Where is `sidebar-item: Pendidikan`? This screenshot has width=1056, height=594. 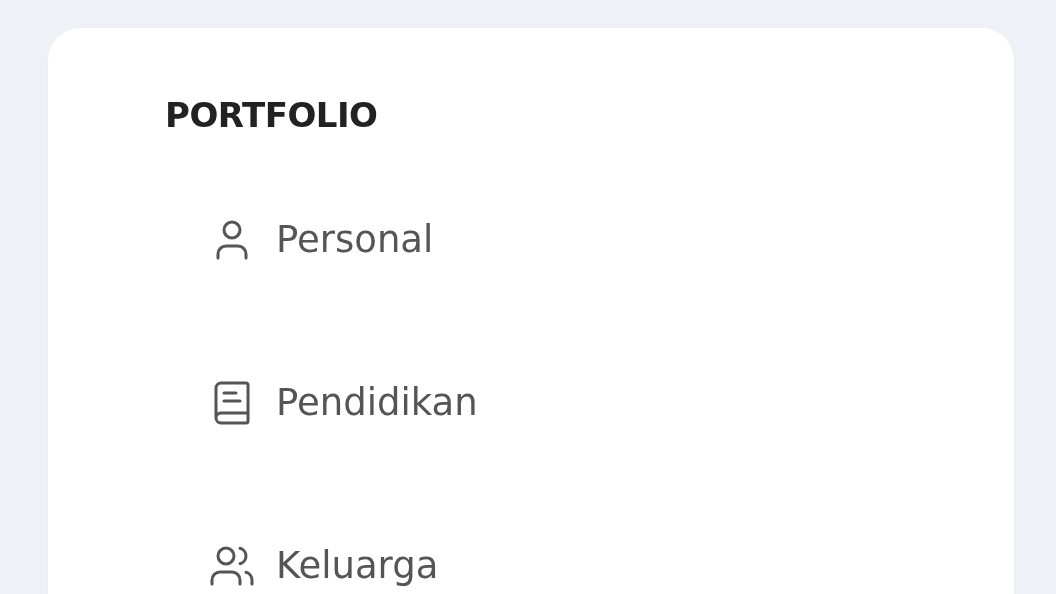 sidebar-item: Pendidikan is located at coordinates (343, 403).